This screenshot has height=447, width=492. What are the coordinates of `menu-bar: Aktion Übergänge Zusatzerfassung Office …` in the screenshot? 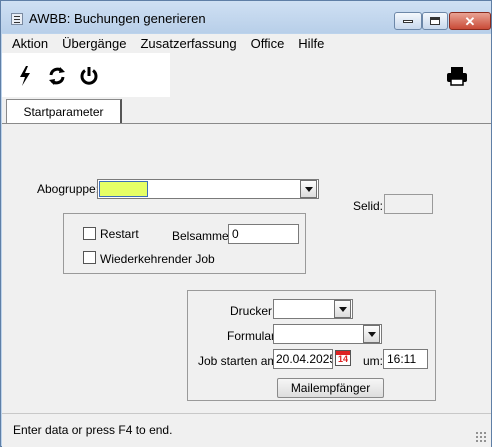 It's located at (246, 43).